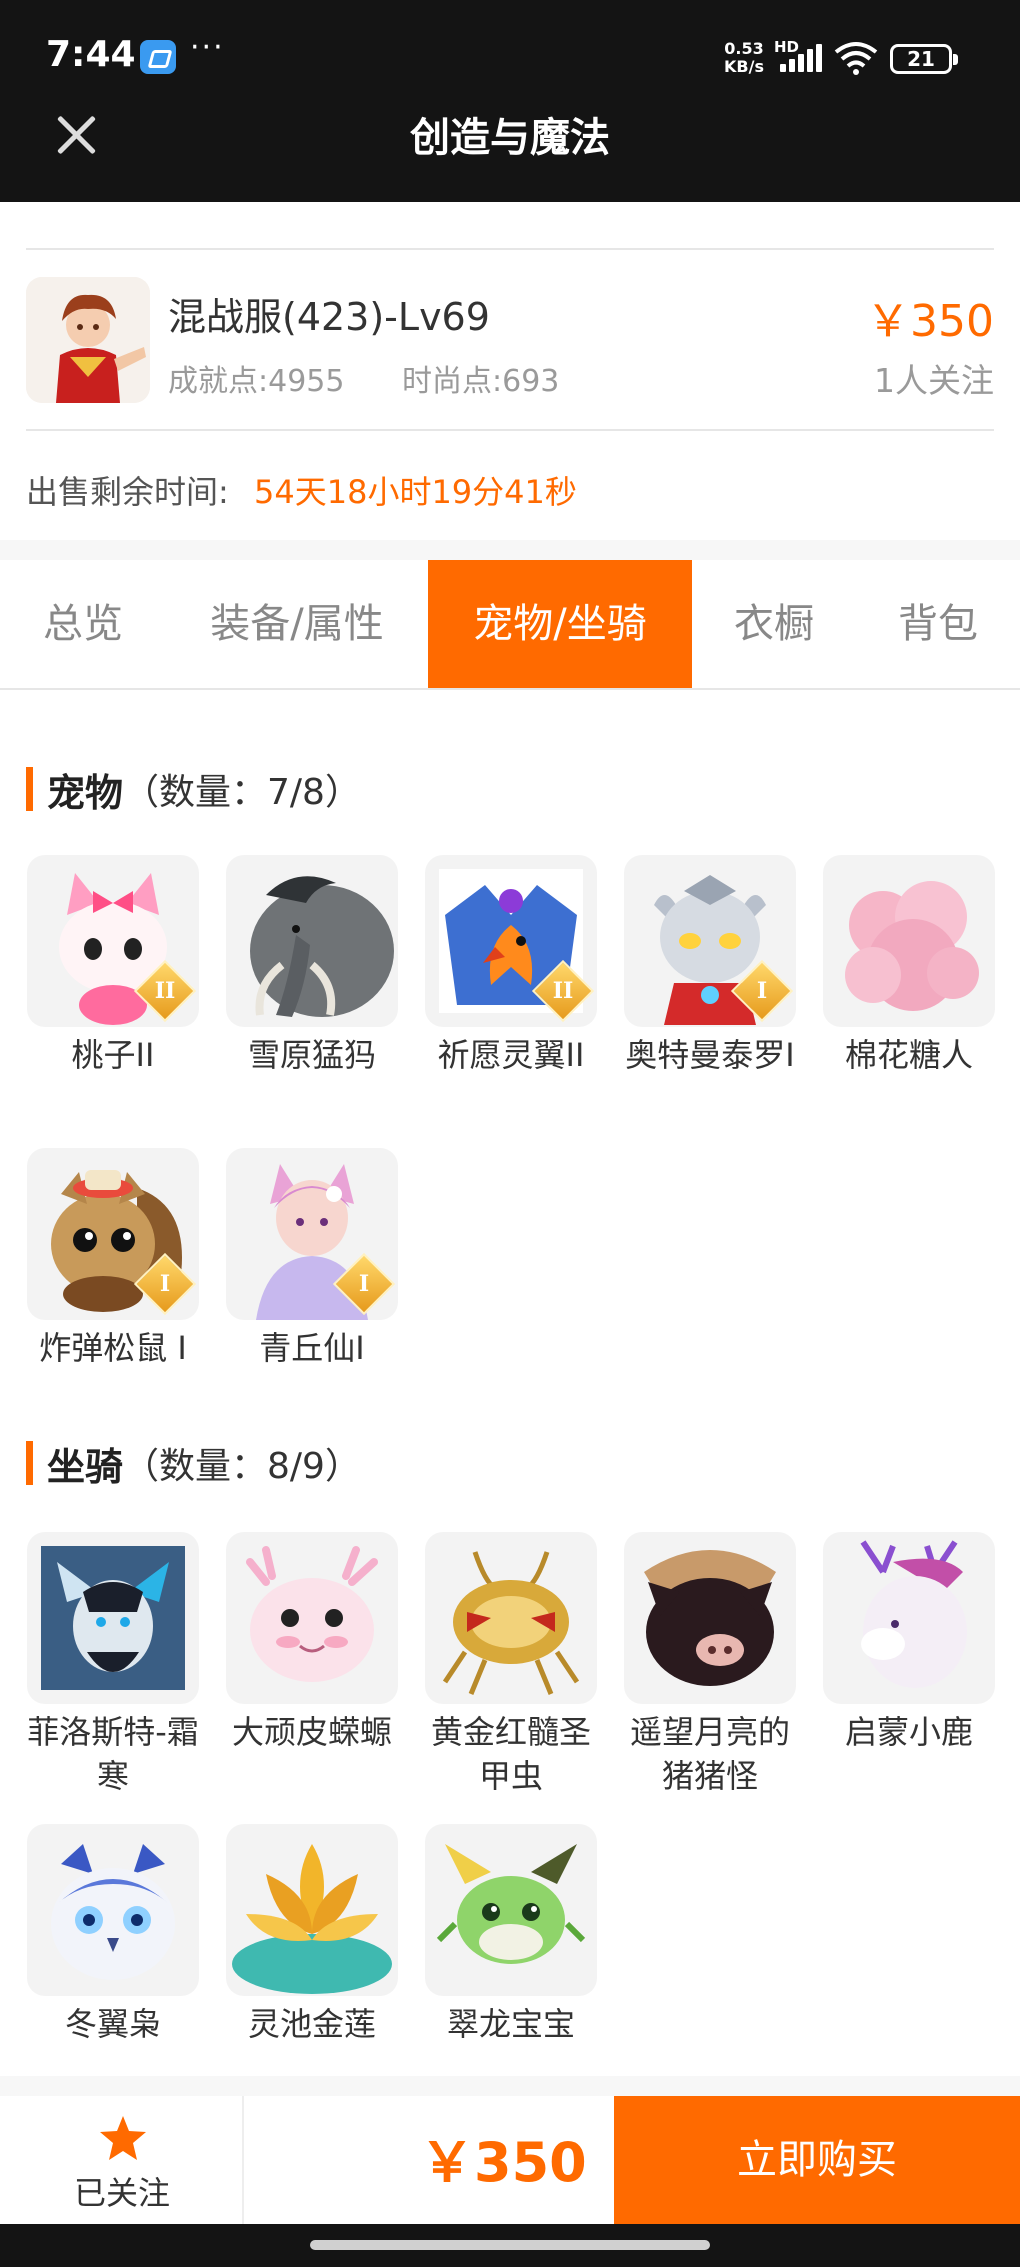  I want to click on pets-section-title: 宠物 （数量：7/8）, so click(193, 790).